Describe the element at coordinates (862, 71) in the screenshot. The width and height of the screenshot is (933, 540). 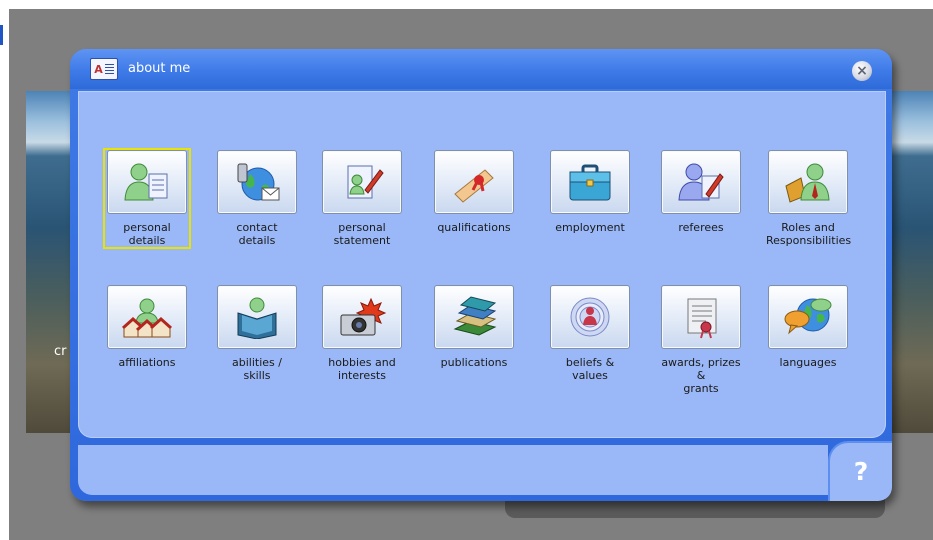
I see `close-button: ×` at that location.